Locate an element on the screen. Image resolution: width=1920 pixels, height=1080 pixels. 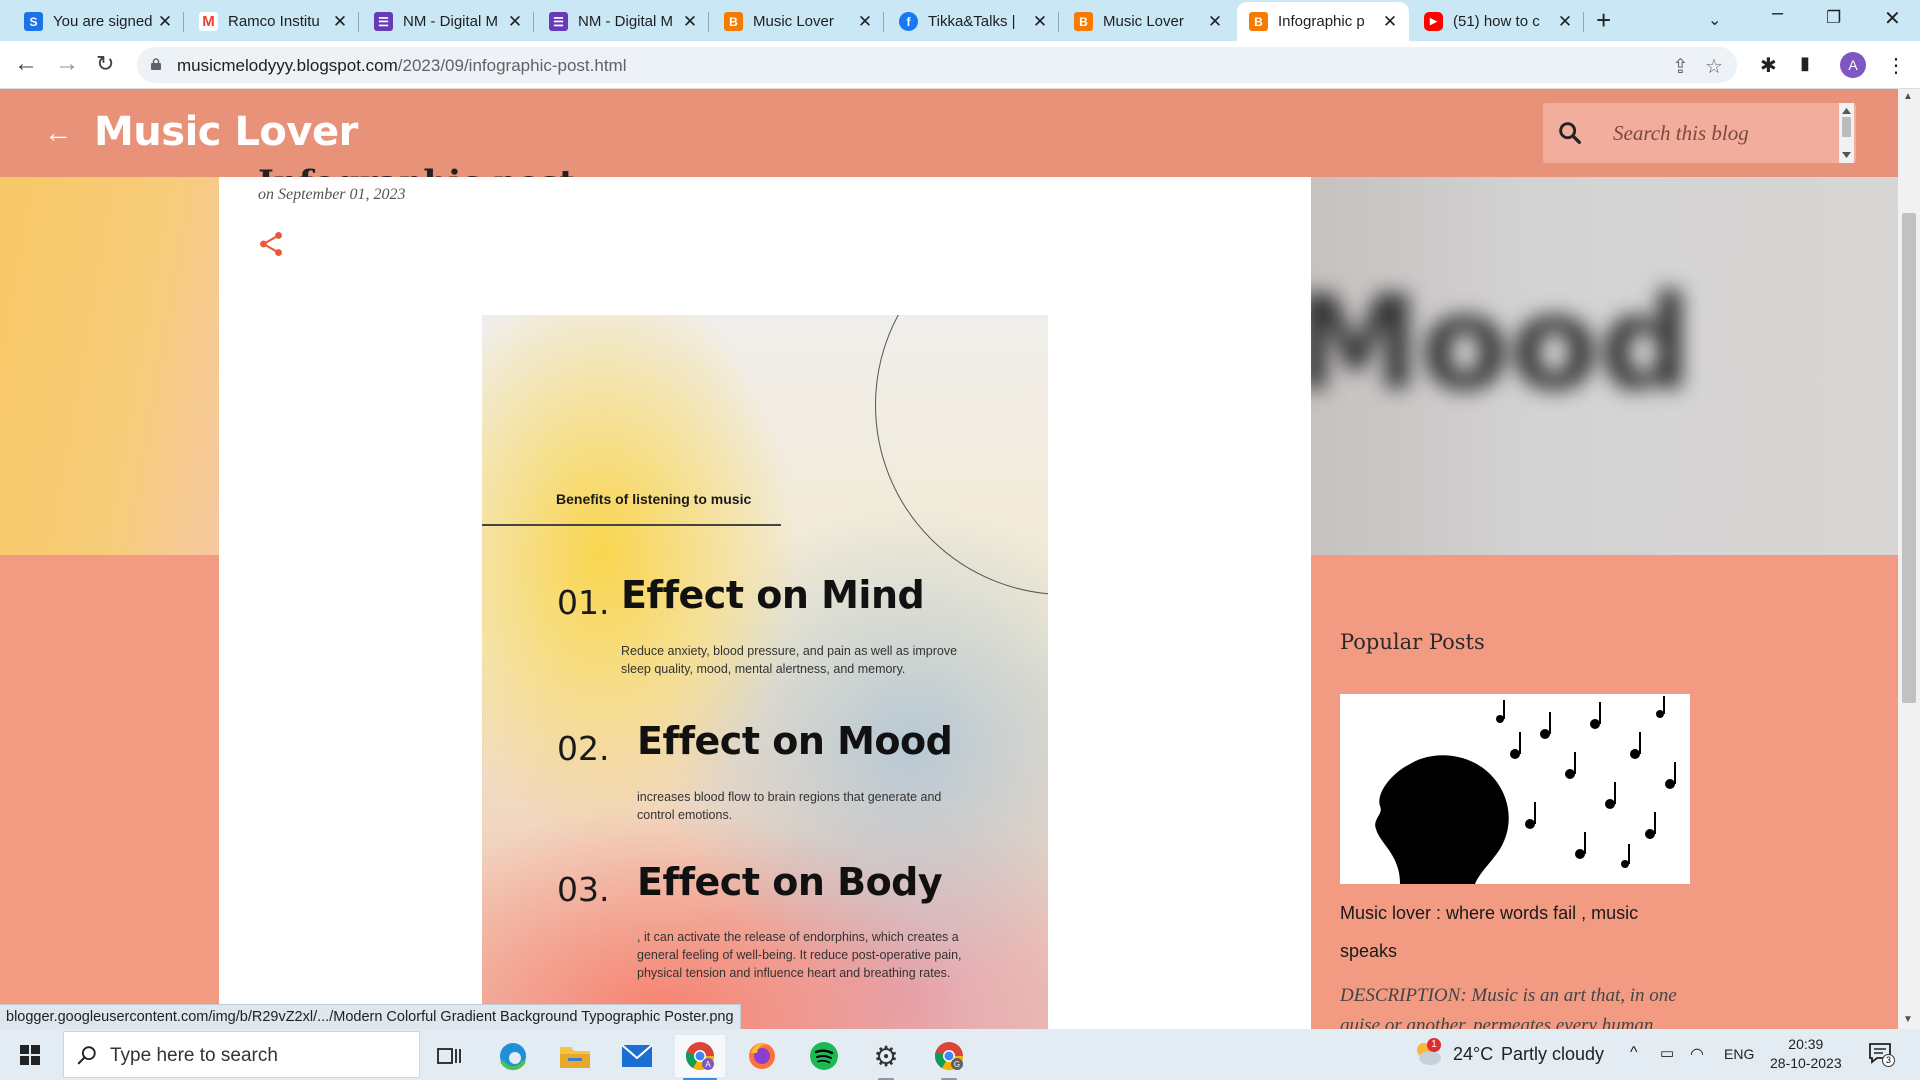
browser-tab: ▶ (51) how to c ✕ is located at coordinates (1498, 21).